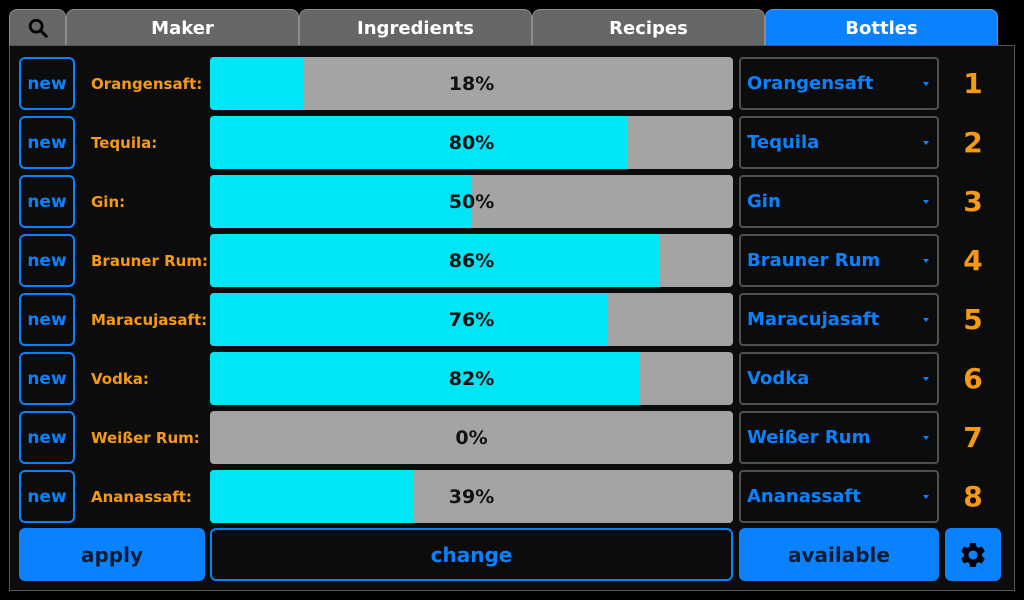  I want to click on fill-level-text: 18%, so click(471, 83).